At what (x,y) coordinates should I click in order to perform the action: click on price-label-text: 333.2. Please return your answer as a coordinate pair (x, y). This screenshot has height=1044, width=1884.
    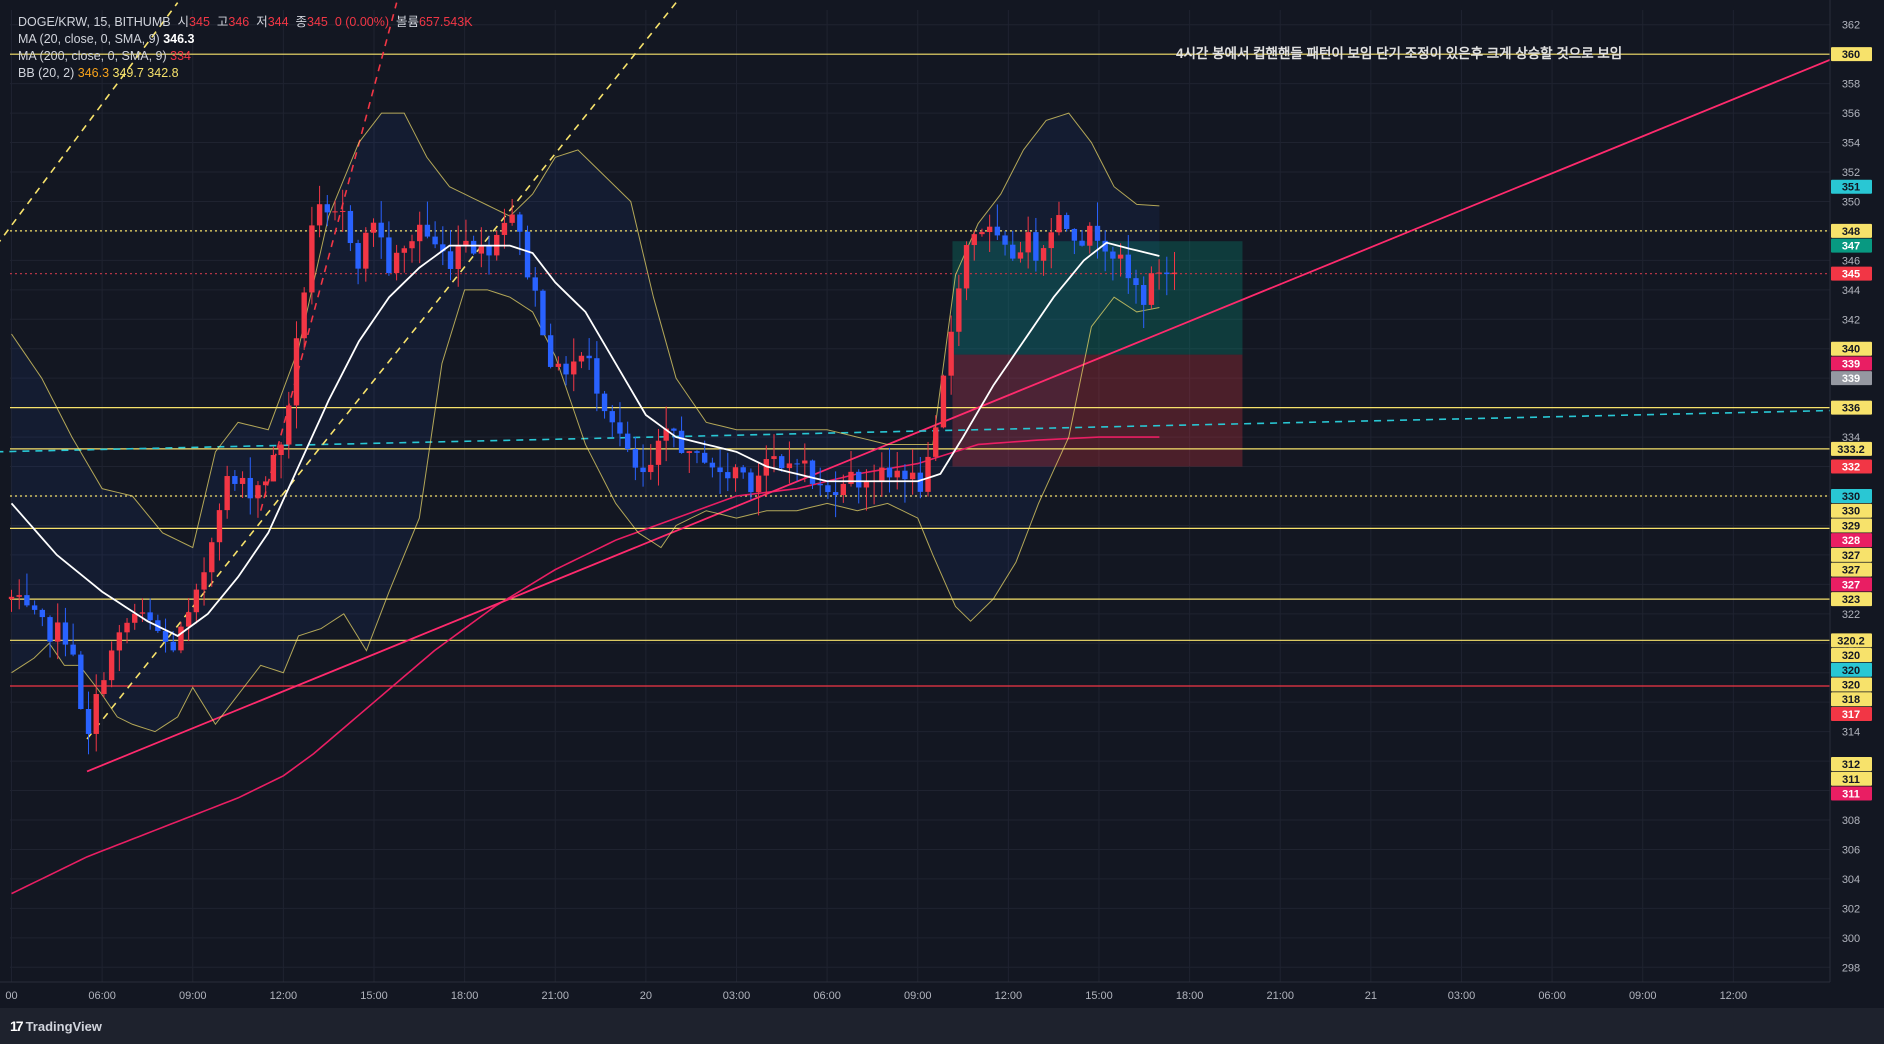
    Looking at the image, I should click on (1851, 450).